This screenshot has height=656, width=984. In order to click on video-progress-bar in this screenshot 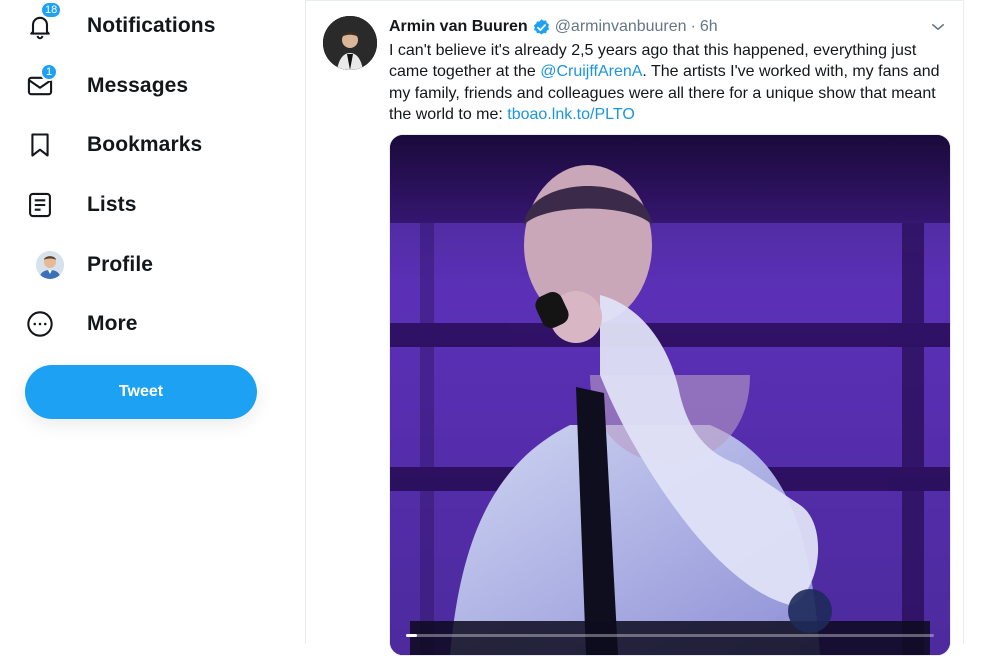, I will do `click(670, 635)`.